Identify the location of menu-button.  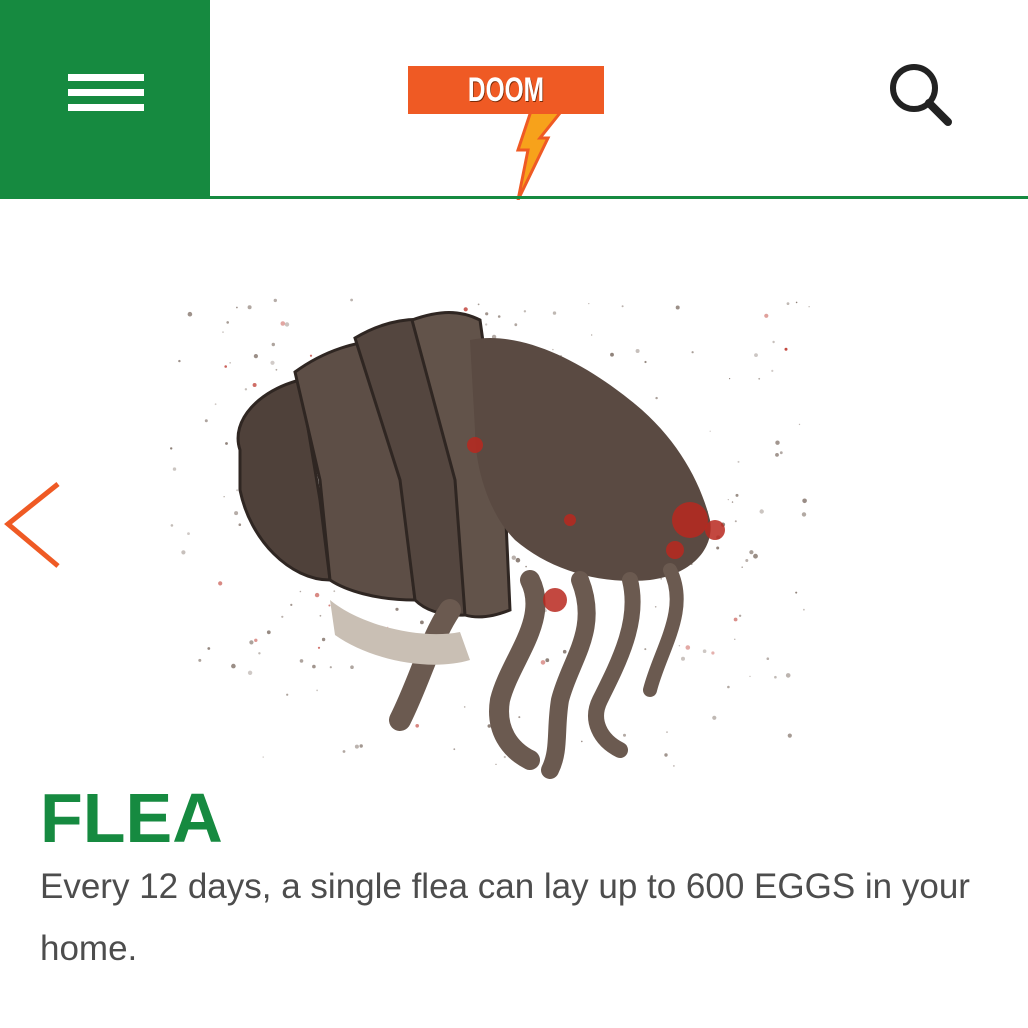
(105, 99).